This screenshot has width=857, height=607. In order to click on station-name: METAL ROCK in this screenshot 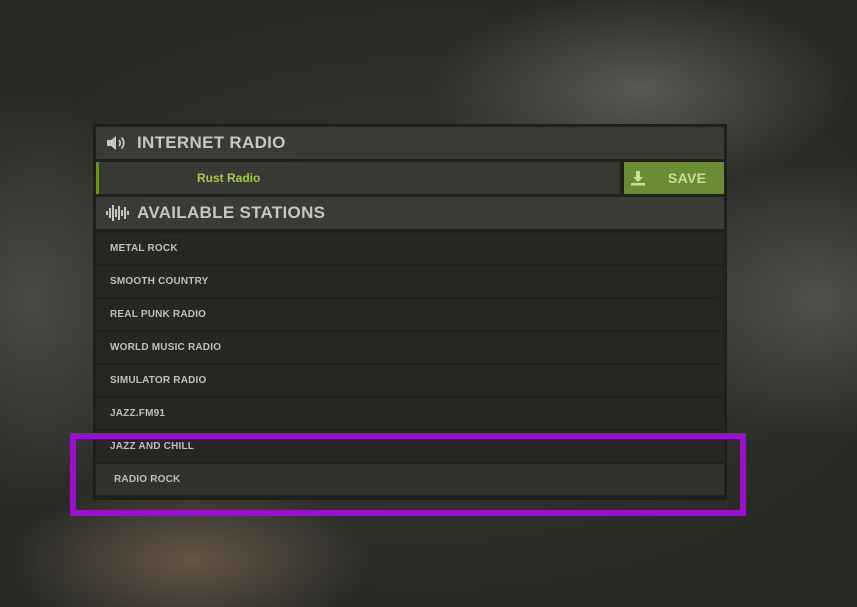, I will do `click(144, 248)`.